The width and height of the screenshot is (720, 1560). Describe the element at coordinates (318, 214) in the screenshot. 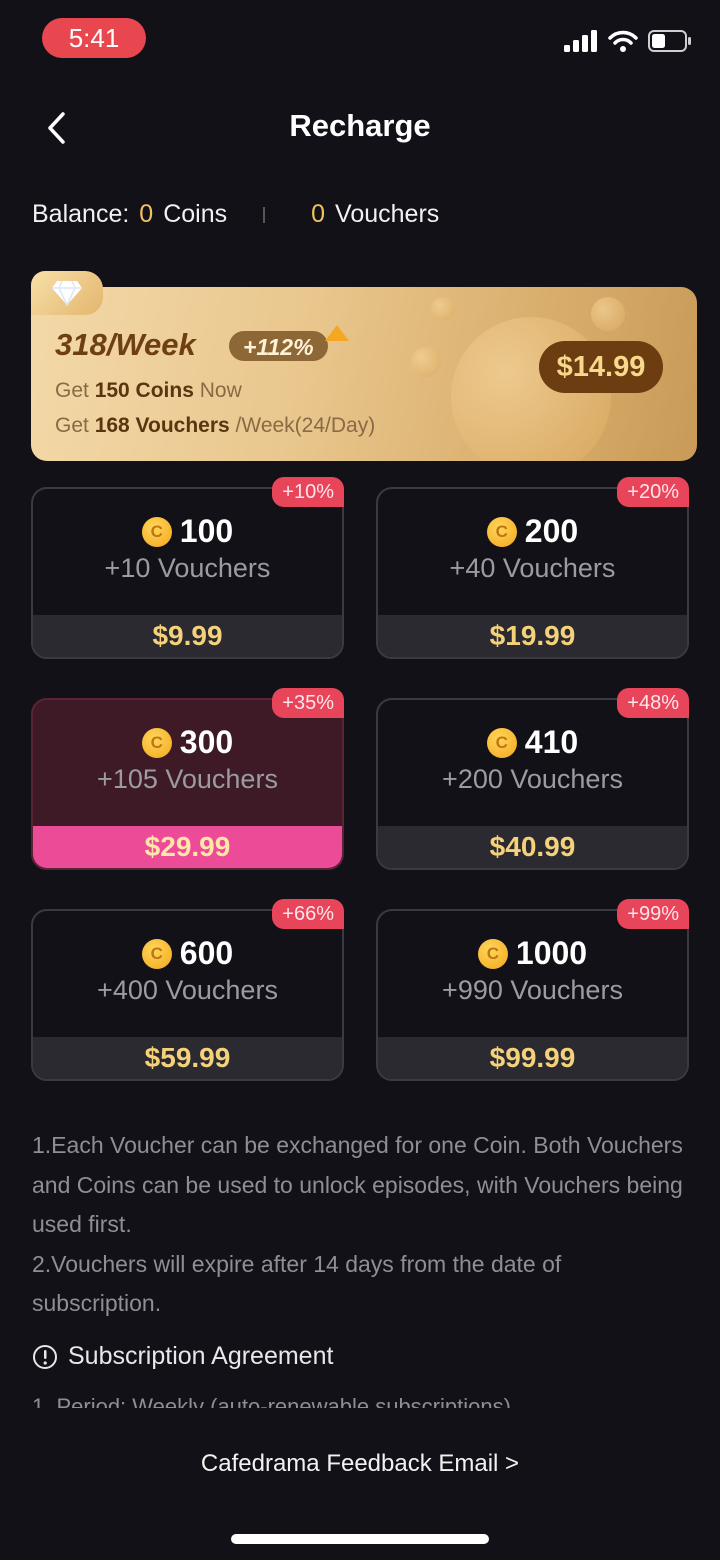

I see `vouchers-balance-value: 0` at that location.